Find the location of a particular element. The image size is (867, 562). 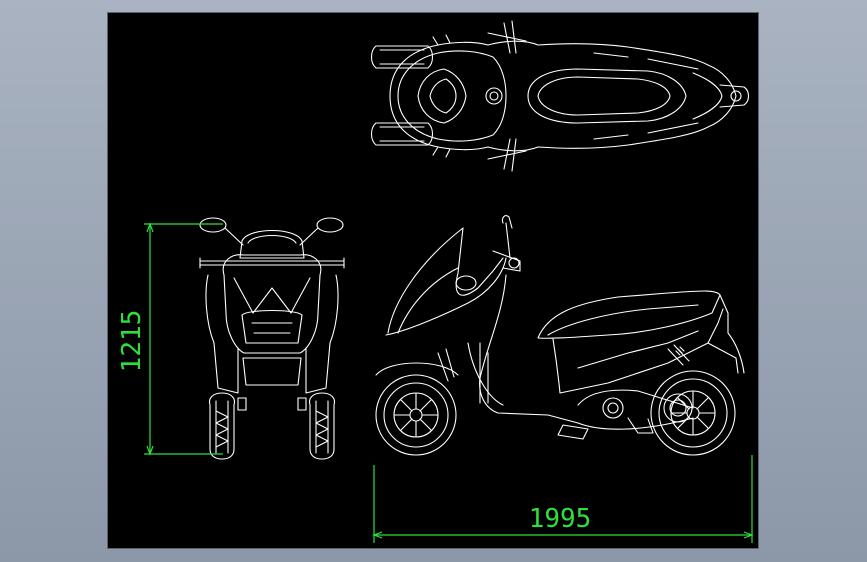

height-dimension-text: 1215 is located at coordinates (132, 341).